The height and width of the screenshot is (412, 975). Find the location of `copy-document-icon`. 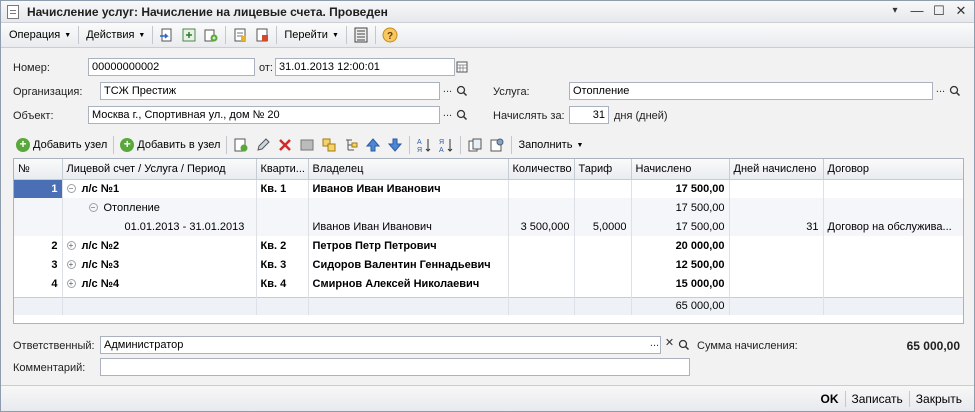

copy-document-icon is located at coordinates (211, 35).